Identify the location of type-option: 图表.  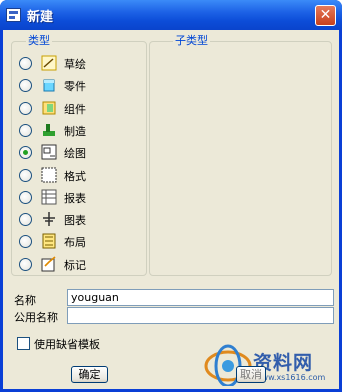
(79, 219).